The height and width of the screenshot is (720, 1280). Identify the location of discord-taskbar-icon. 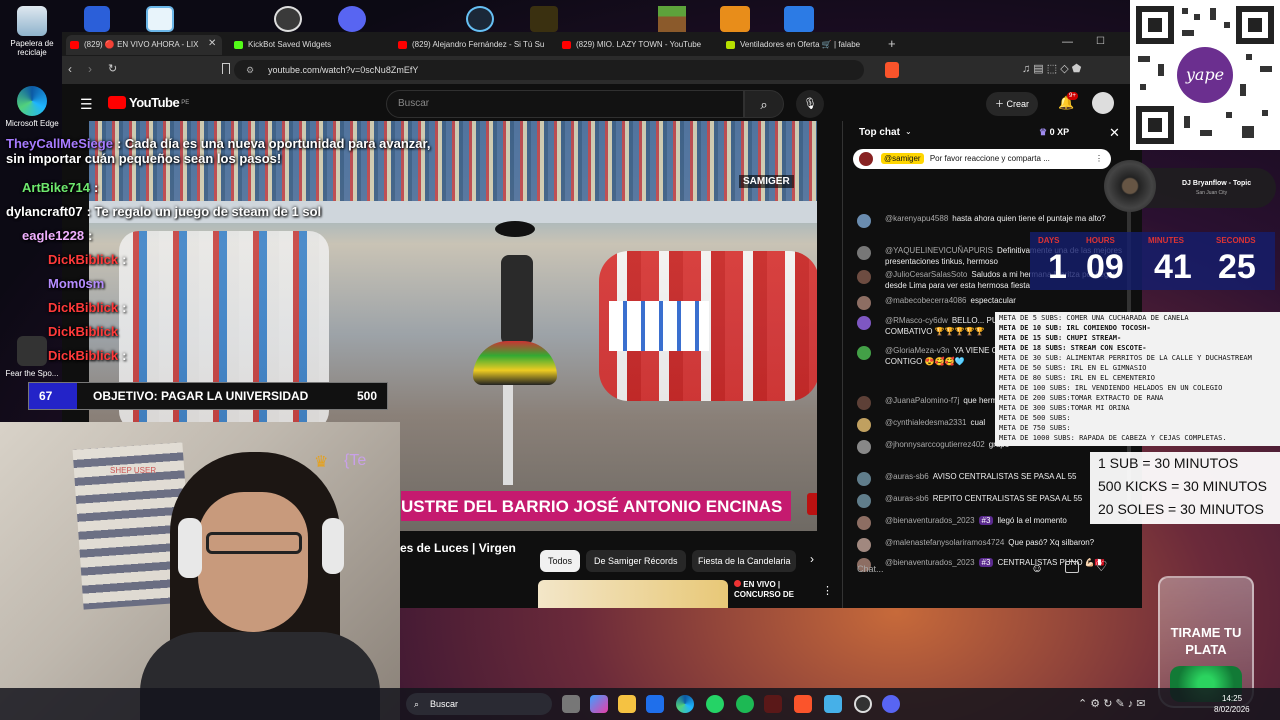
(891, 704).